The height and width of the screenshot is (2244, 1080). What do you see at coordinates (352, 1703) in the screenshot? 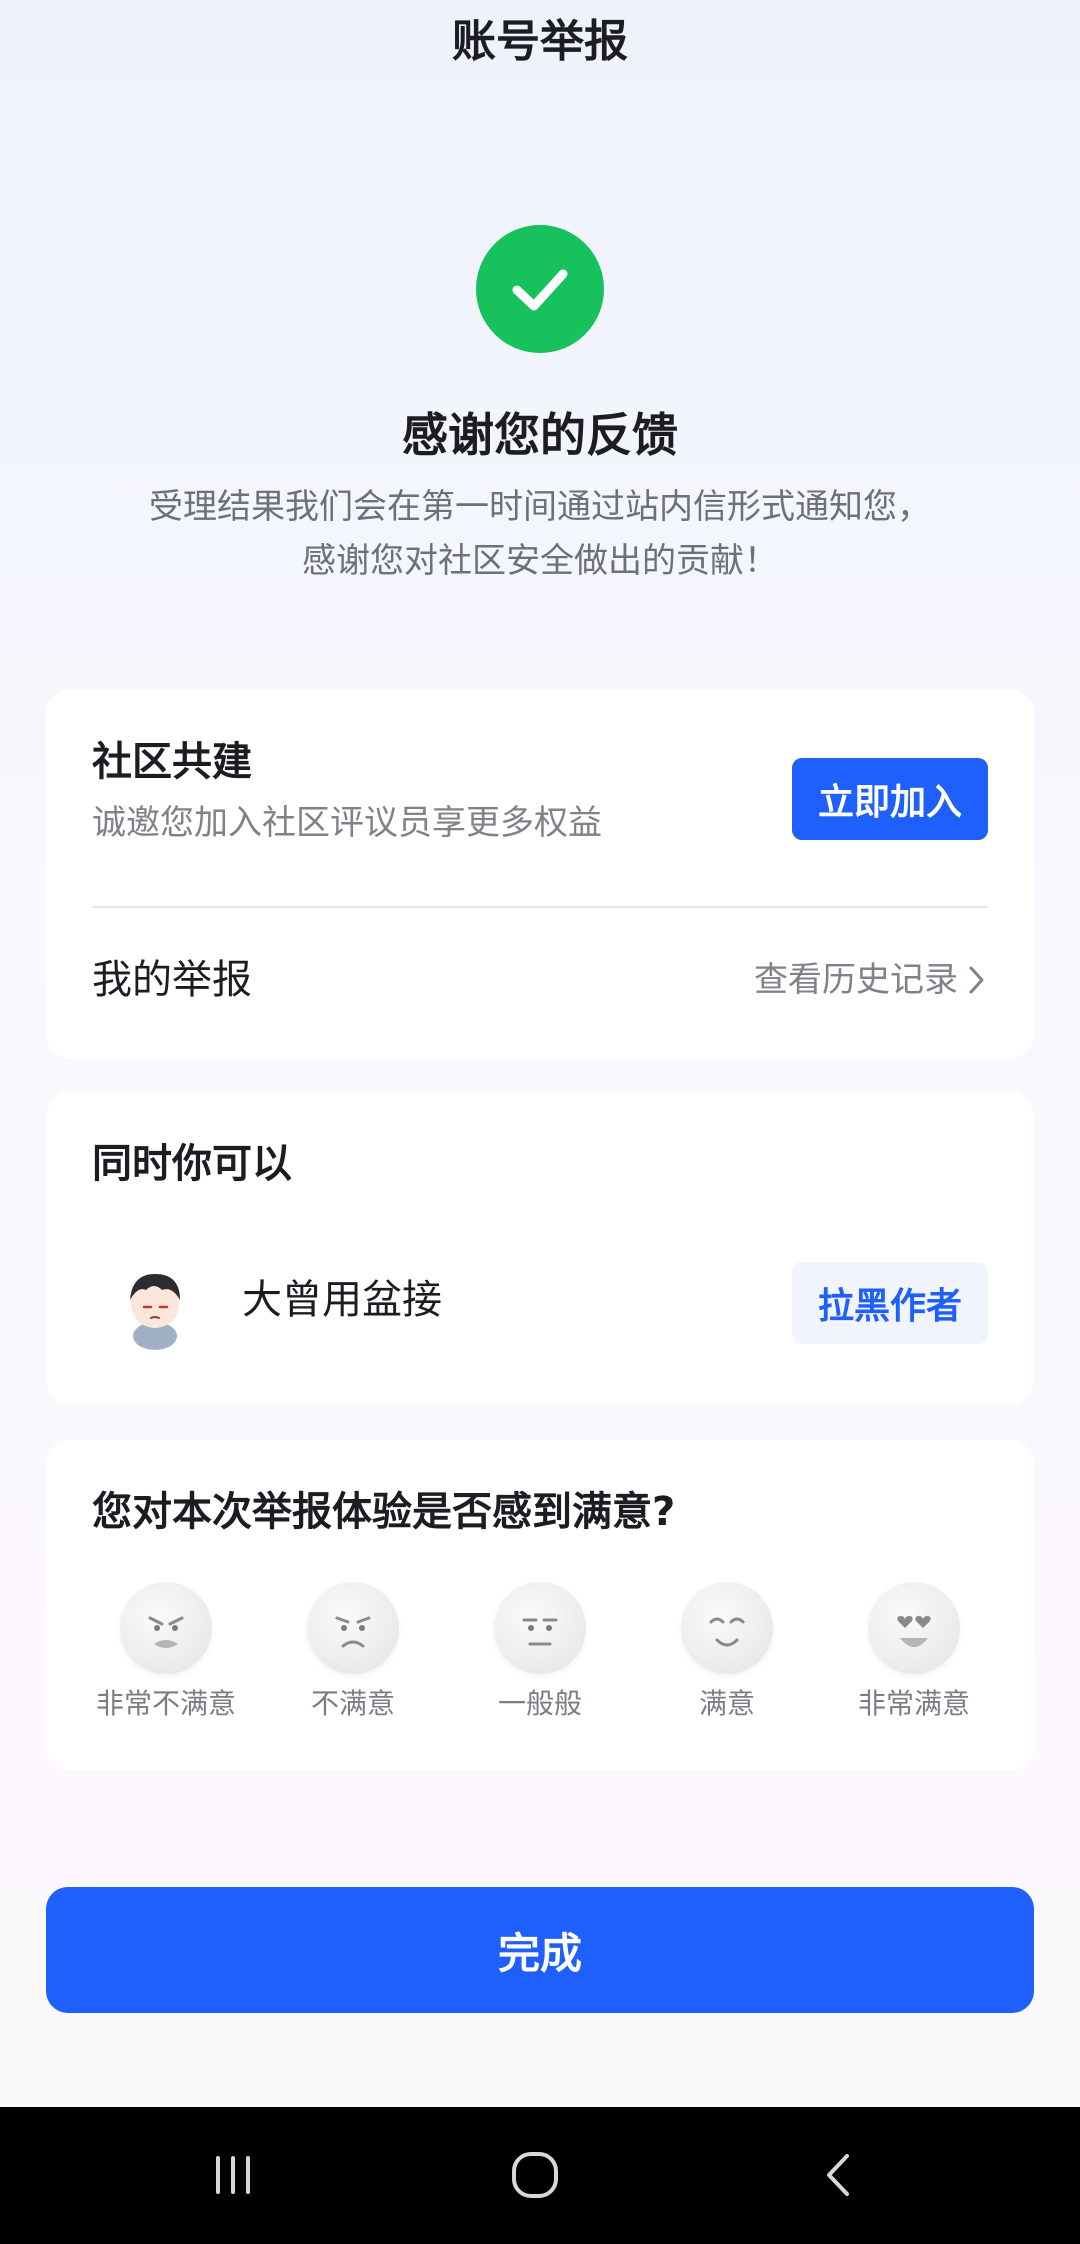
I see `rating-label: 不满意` at bounding box center [352, 1703].